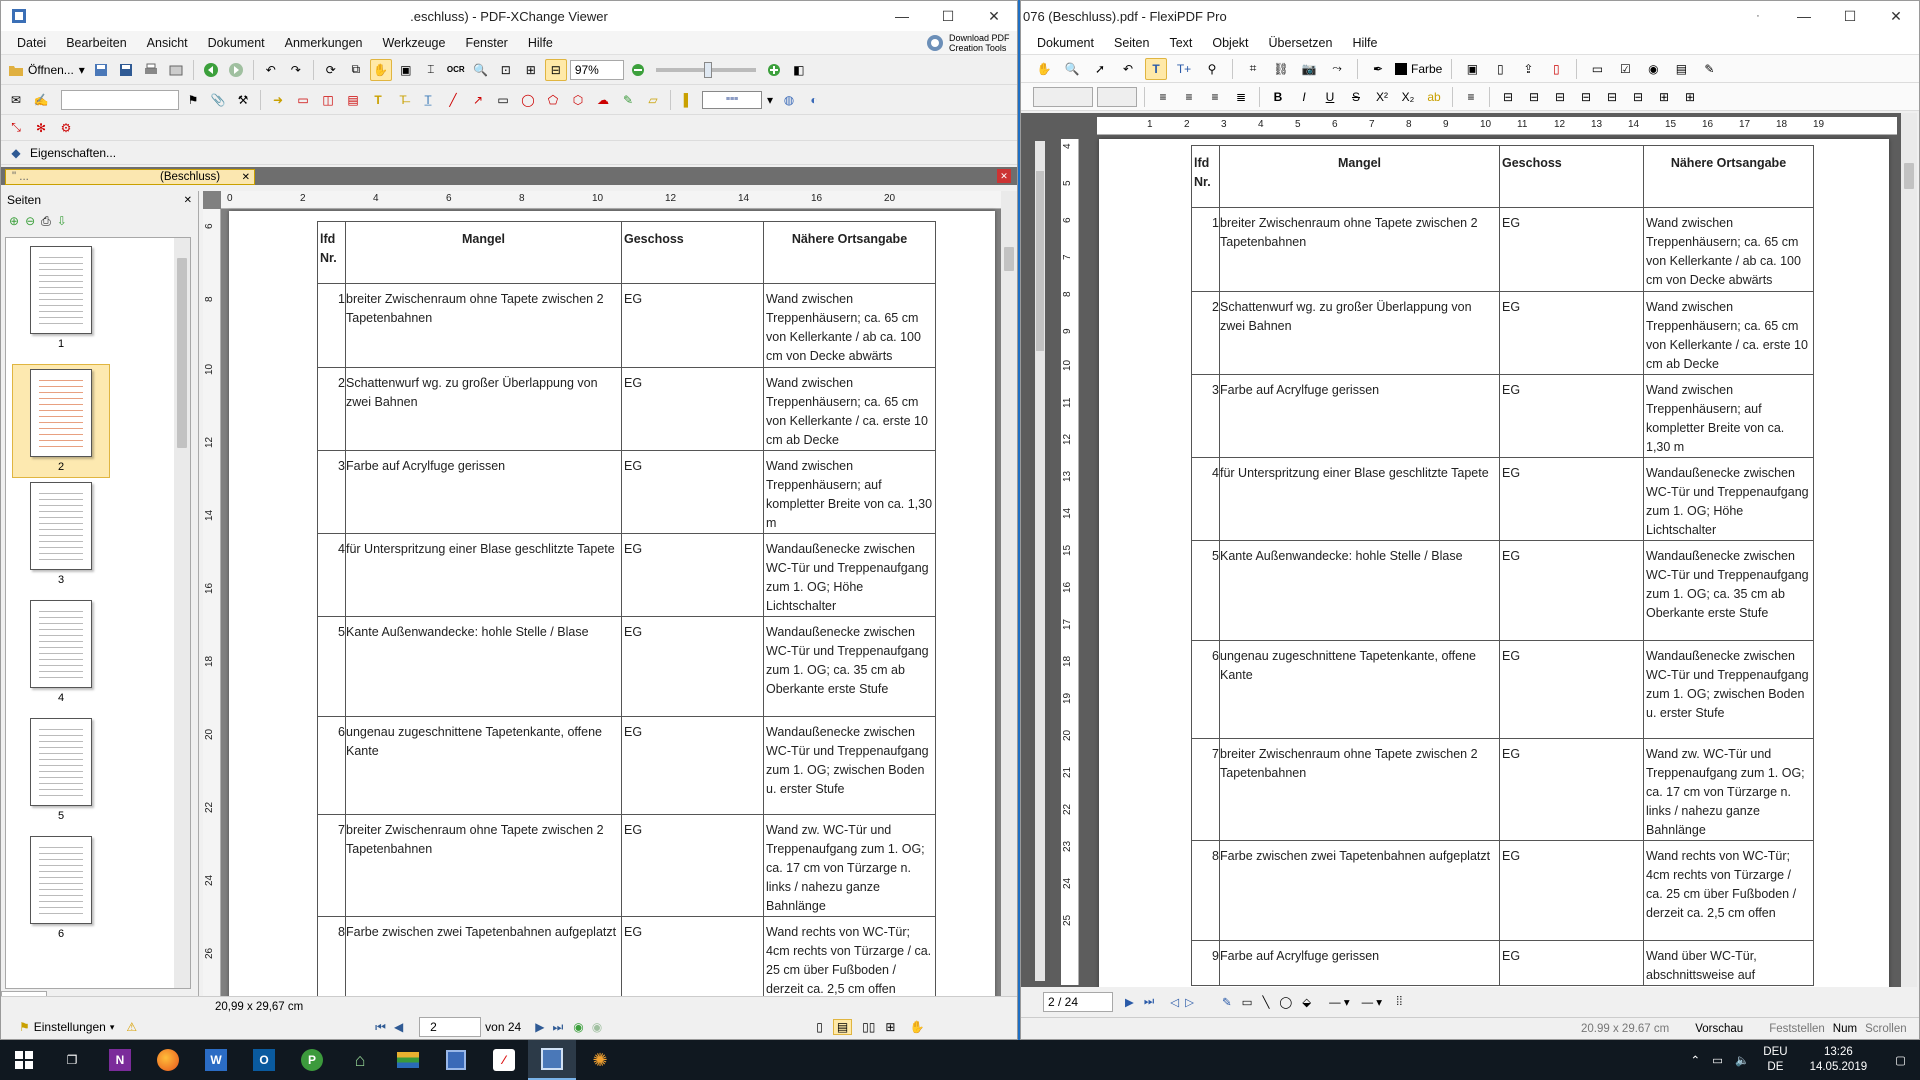 Image resolution: width=1920 pixels, height=1080 pixels. What do you see at coordinates (1156, 68) in the screenshot?
I see `fx-text-tool-icon: T` at bounding box center [1156, 68].